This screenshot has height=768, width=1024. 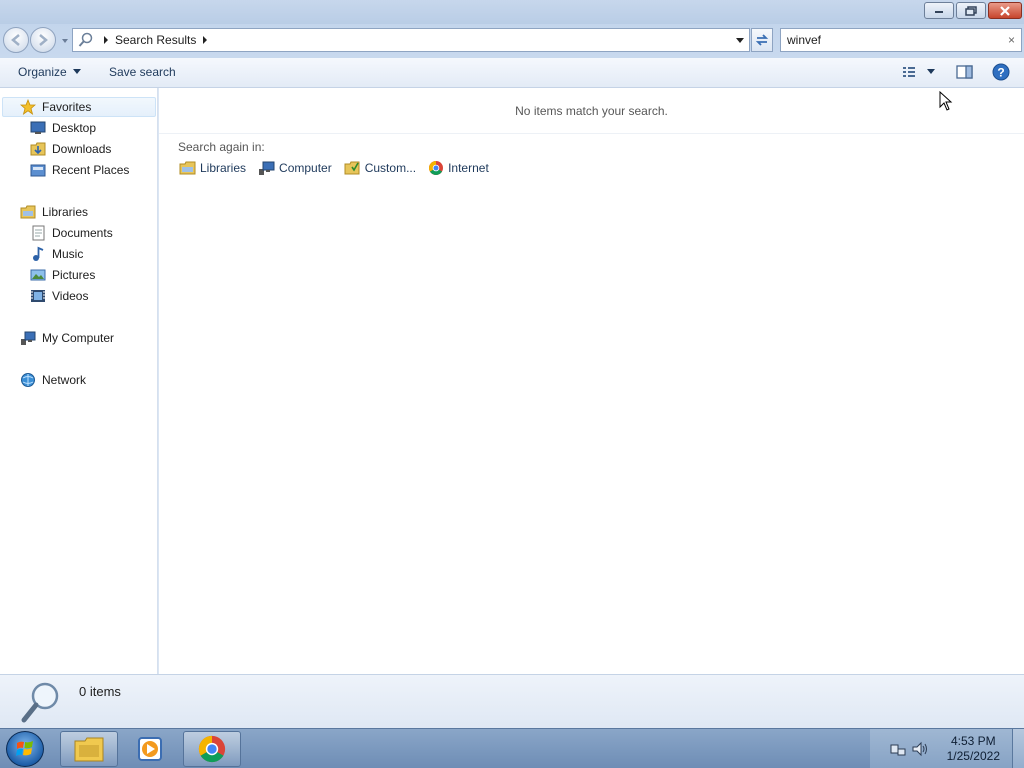 What do you see at coordinates (352, 168) in the screenshot?
I see `custom-folder-icon` at bounding box center [352, 168].